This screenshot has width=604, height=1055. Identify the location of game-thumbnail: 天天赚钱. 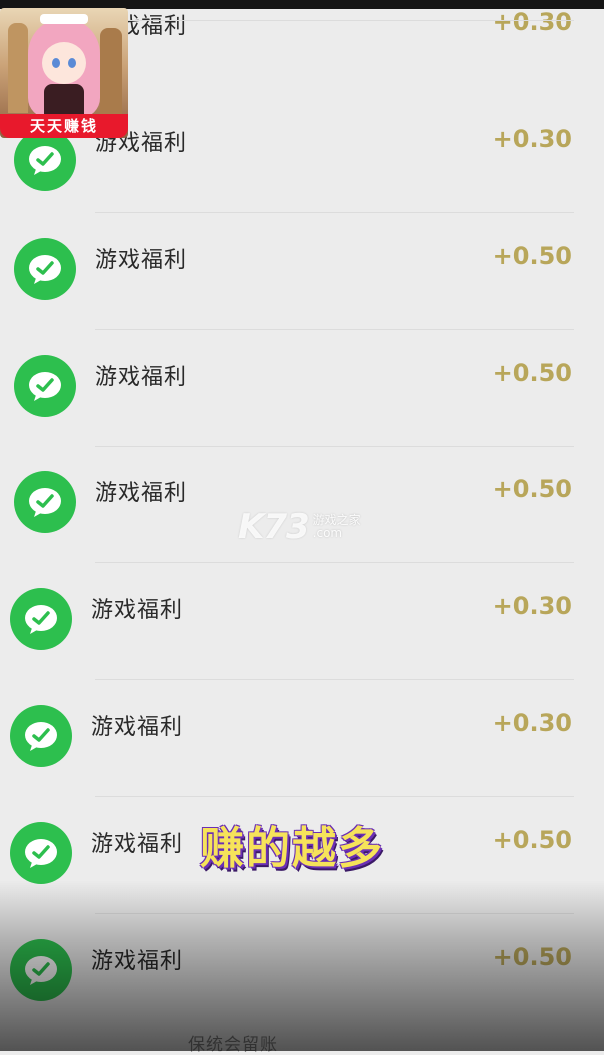
(64, 73).